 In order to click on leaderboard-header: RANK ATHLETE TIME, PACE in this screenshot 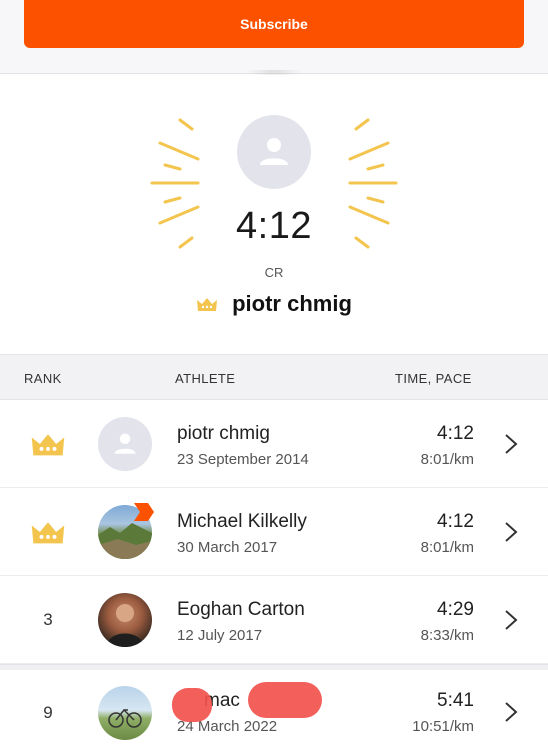, I will do `click(274, 377)`.